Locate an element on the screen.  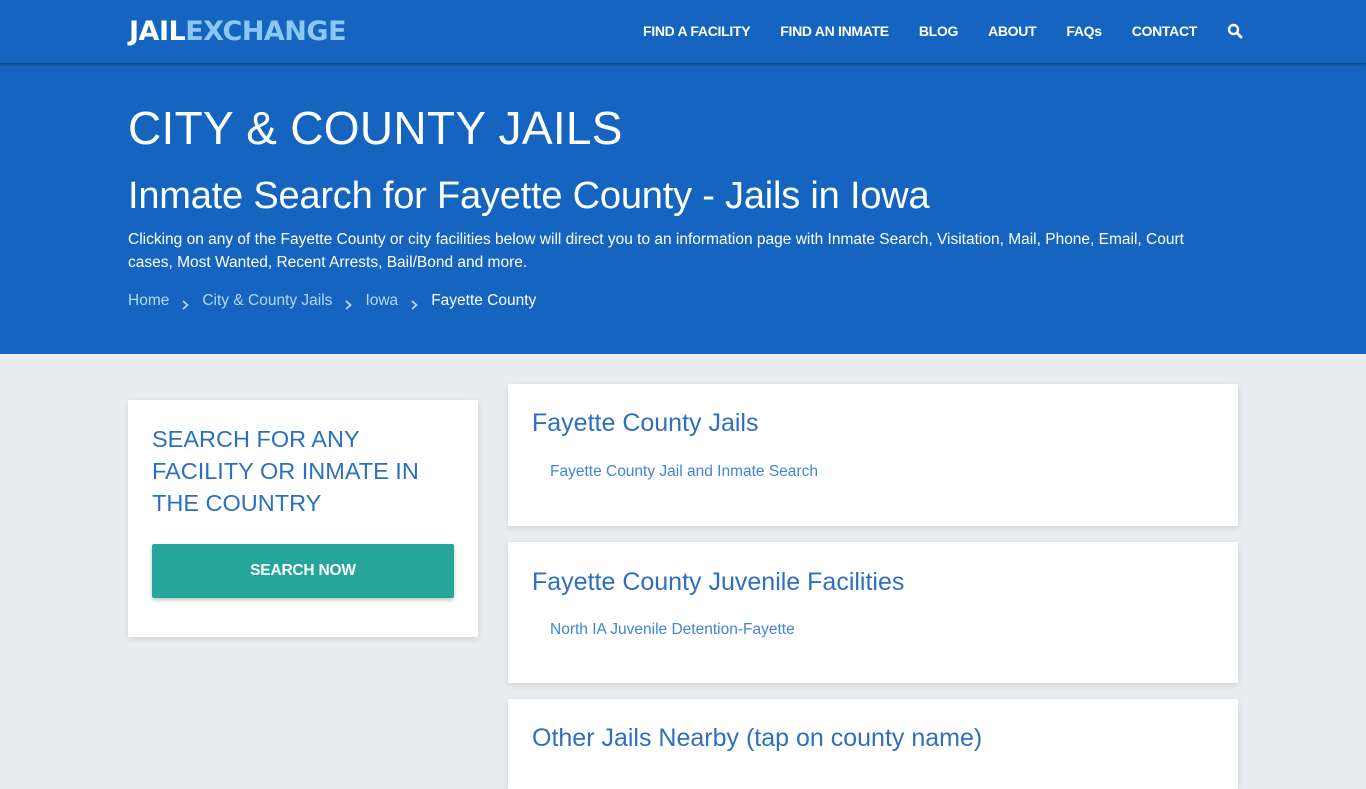
logo-jail-text: JAIL is located at coordinates (157, 31).